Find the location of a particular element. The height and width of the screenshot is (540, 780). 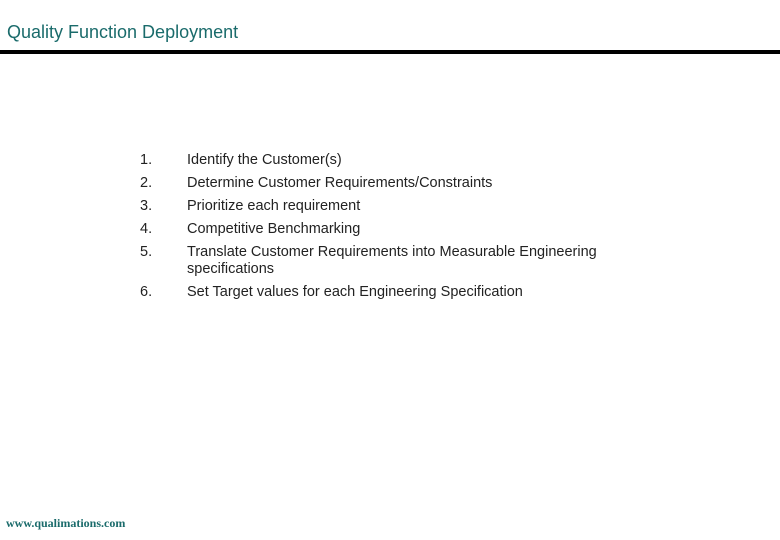

step-number: 4. is located at coordinates (146, 229).